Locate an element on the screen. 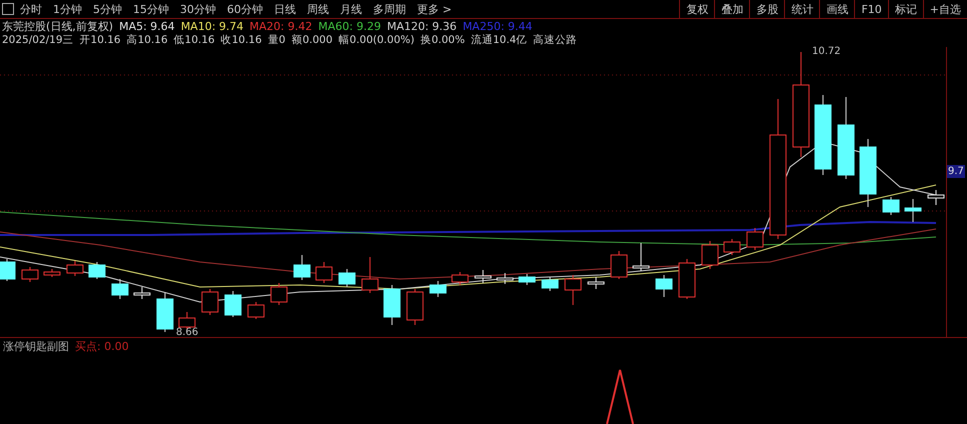 This screenshot has height=424, width=967. quote-field: 2025/02/19三 is located at coordinates (38, 40).